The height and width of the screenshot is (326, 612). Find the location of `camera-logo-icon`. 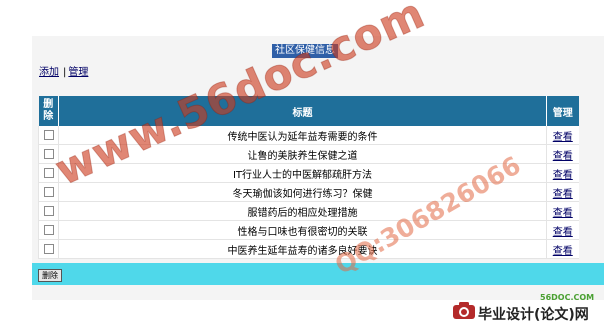

camera-logo-icon is located at coordinates (464, 310).